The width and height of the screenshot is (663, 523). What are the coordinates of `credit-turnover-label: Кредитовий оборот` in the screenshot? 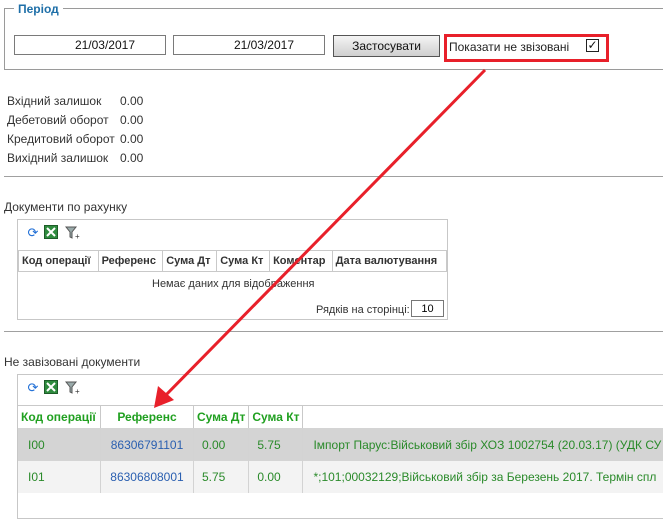 It's located at (61, 139).